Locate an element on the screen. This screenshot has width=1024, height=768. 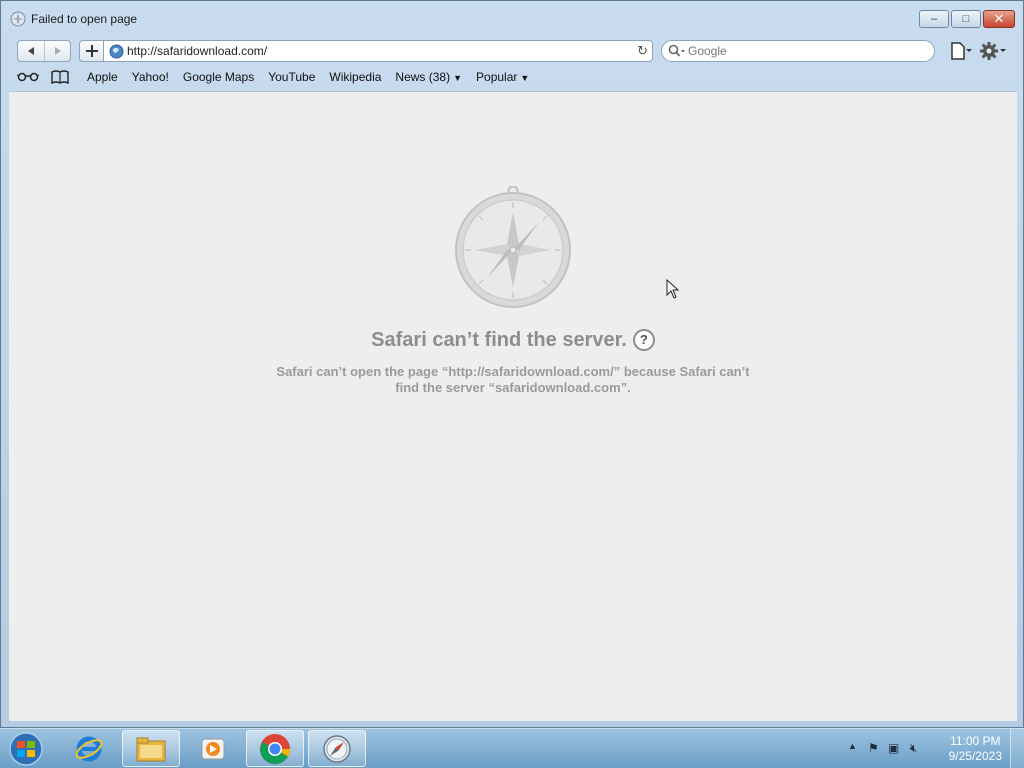
folder-icon is located at coordinates (151, 749).